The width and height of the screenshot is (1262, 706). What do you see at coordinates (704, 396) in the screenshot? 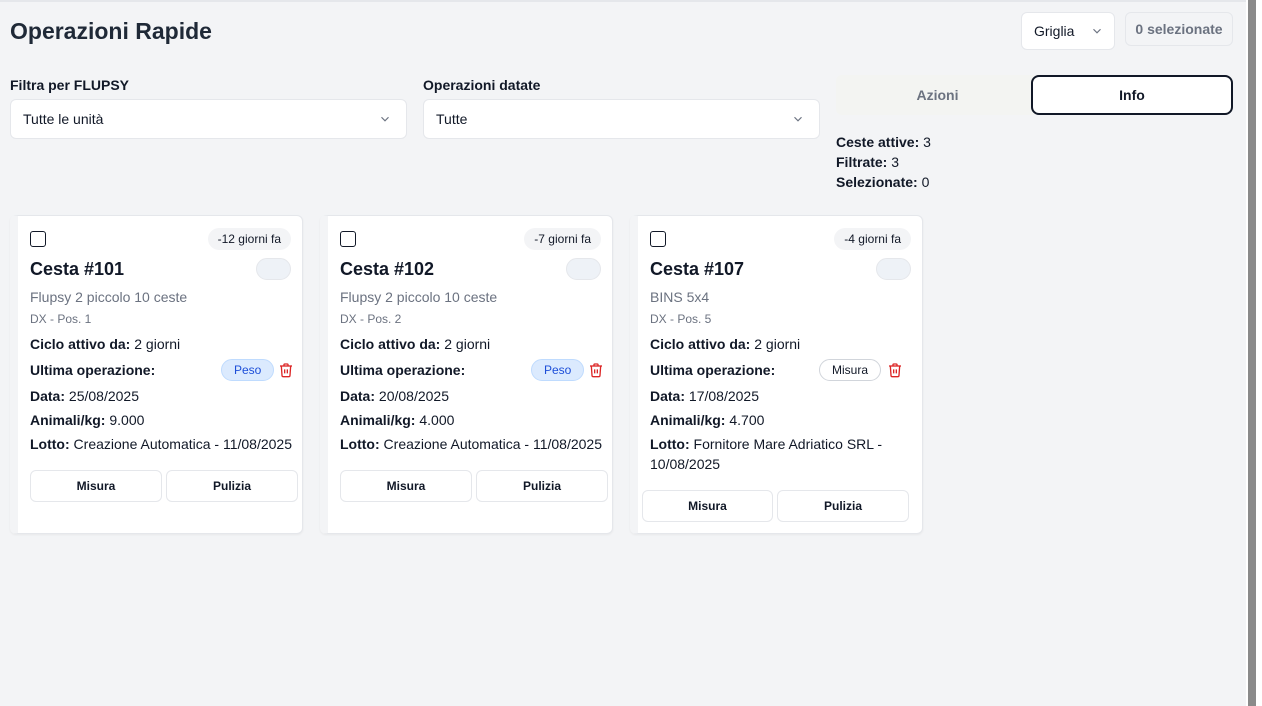
I see `date-row: Data: 17/08/2025` at bounding box center [704, 396].